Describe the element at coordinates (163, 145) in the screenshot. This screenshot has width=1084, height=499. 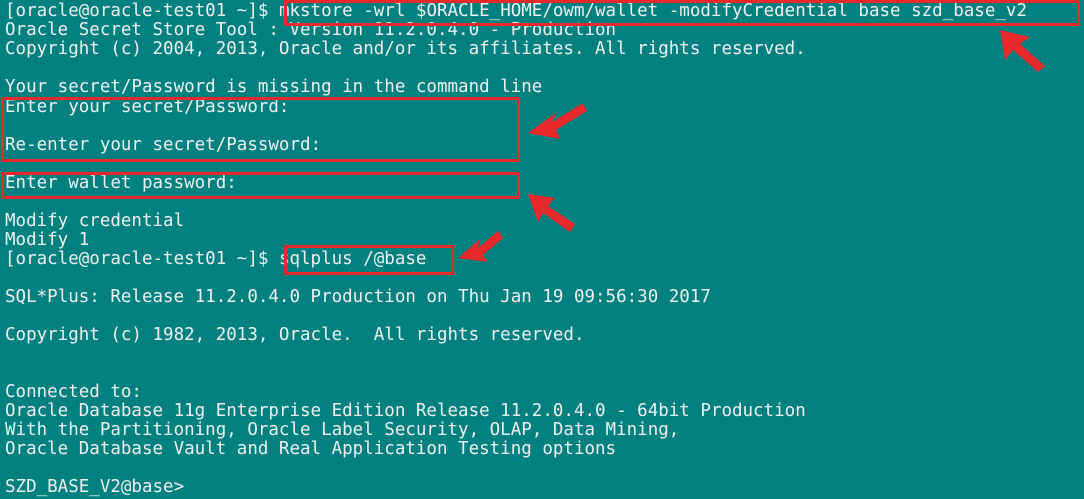
I see `reenter-secret-prompt-line: Re-enter your secret/Password:` at that location.